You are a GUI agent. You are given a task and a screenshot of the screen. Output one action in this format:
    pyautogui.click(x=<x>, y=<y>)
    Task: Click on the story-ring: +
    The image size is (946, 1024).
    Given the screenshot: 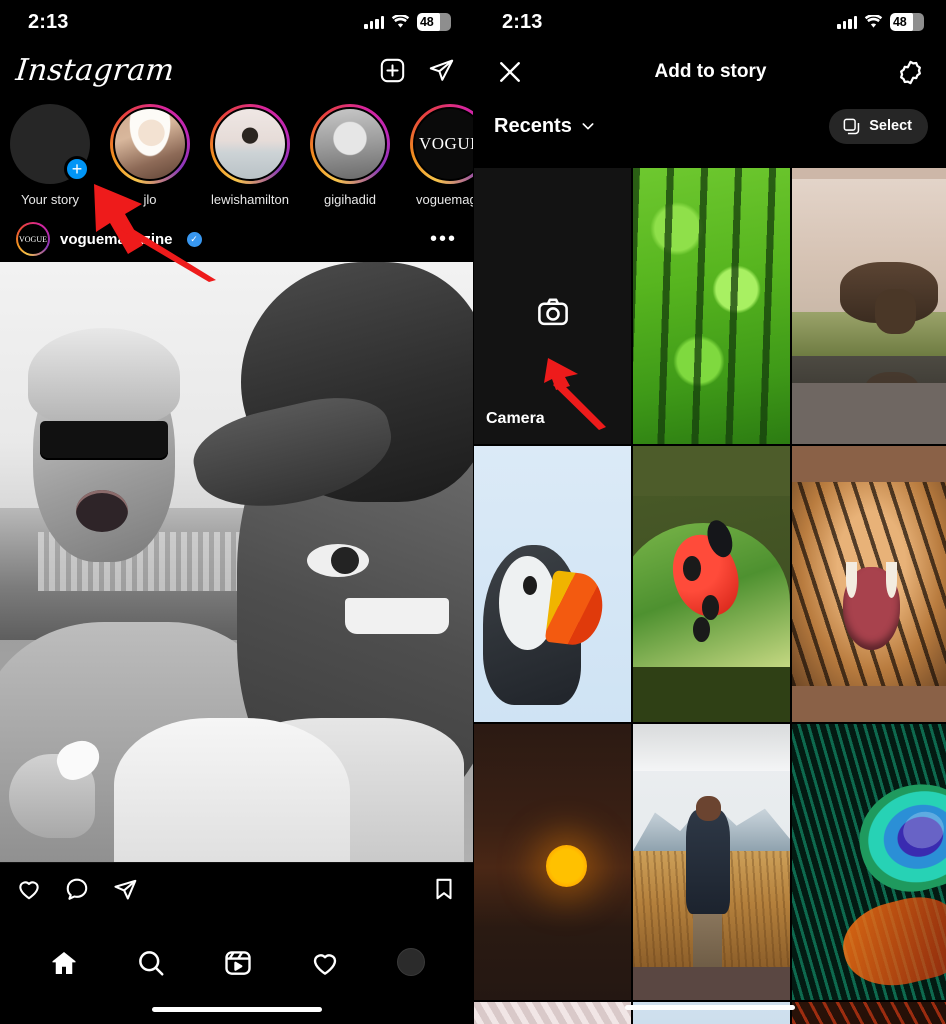 What is the action you would take?
    pyautogui.click(x=50, y=144)
    